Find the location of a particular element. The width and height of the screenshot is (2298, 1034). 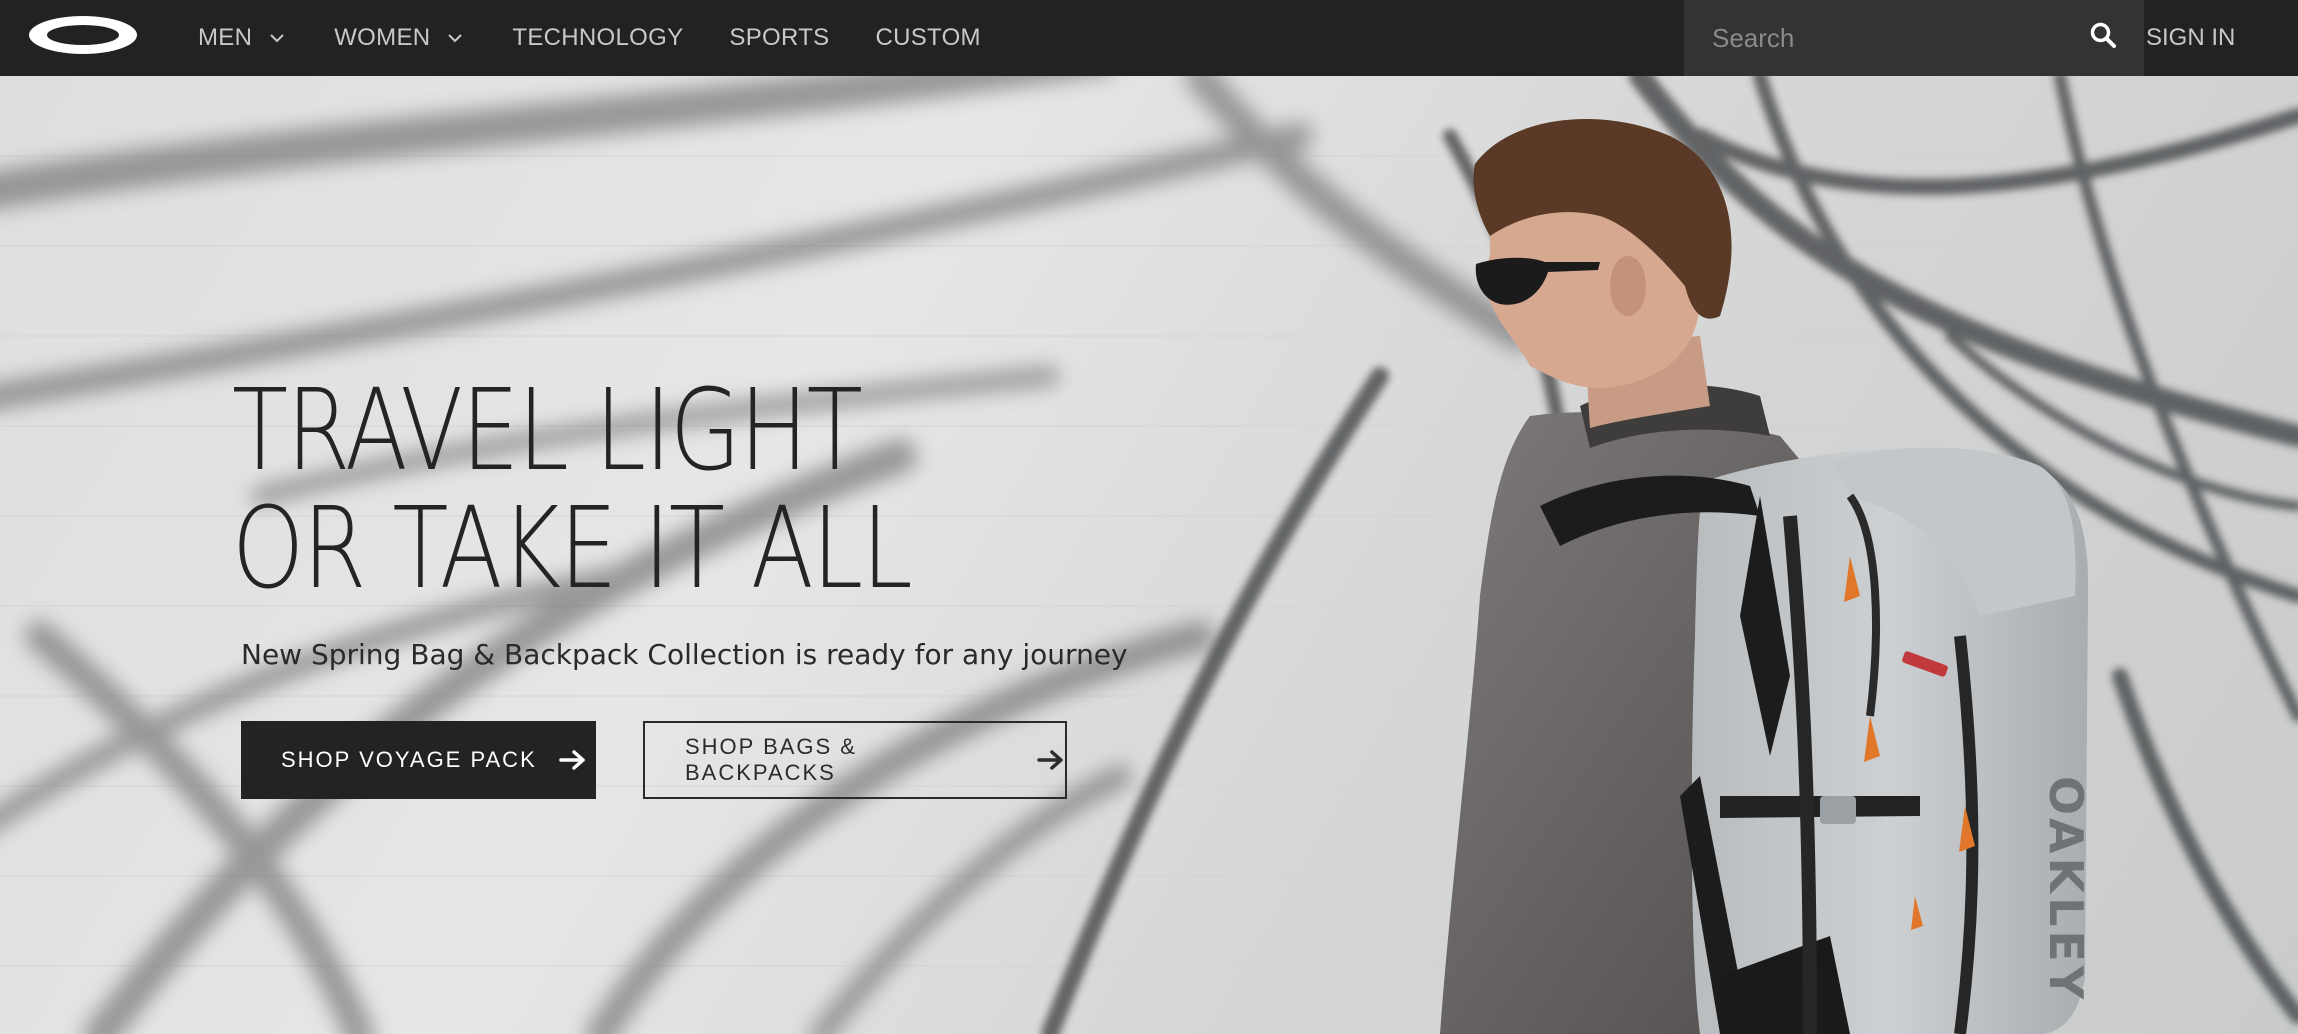

nav-item-custom-label: CUSTOM is located at coordinates (928, 37).